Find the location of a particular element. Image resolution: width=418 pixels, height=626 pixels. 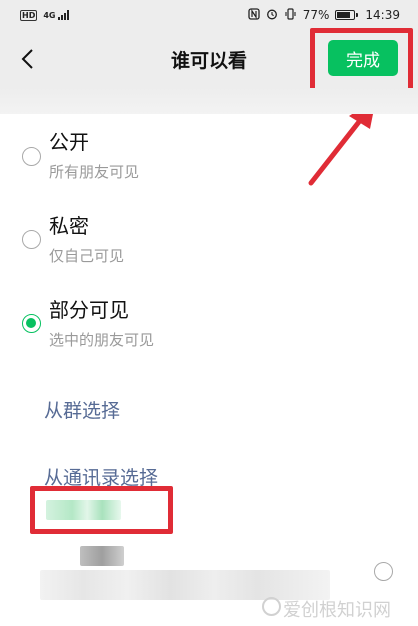

nfc-icon is located at coordinates (254, 15).